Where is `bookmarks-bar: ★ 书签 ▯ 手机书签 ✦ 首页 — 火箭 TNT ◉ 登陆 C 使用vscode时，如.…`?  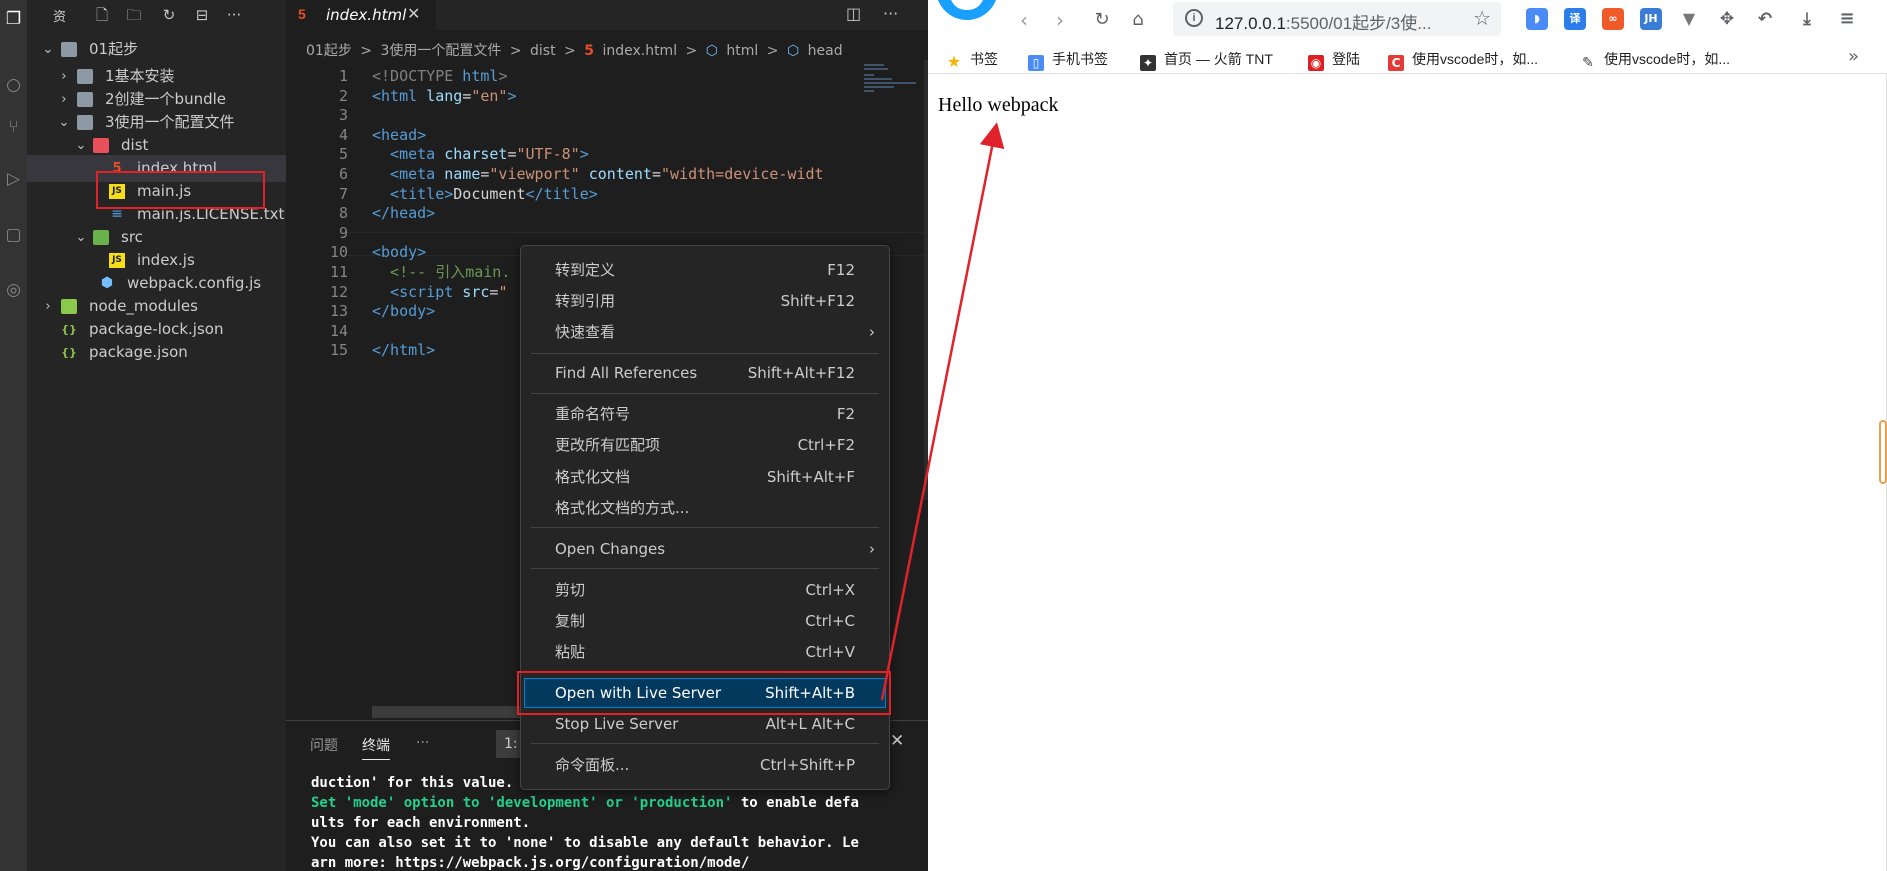 bookmarks-bar: ★ 书签 ▯ 手机书签 ✦ 首页 — 火箭 TNT ◉ 登陆 C 使用vscode时，如.… is located at coordinates (1407, 59).